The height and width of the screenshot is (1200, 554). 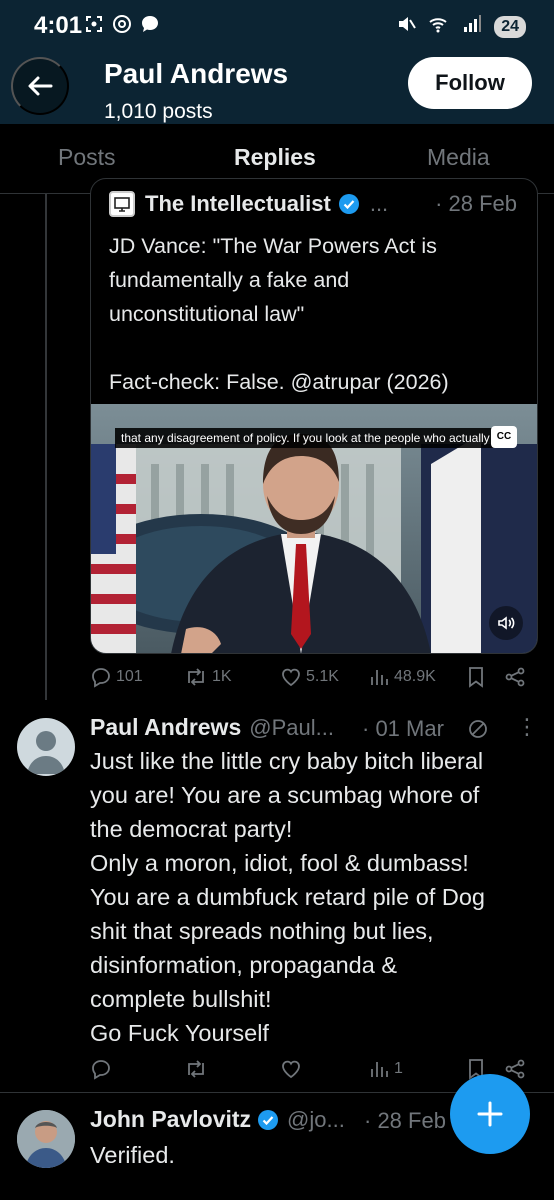 I want to click on repost-button: 1K, so click(x=208, y=677).